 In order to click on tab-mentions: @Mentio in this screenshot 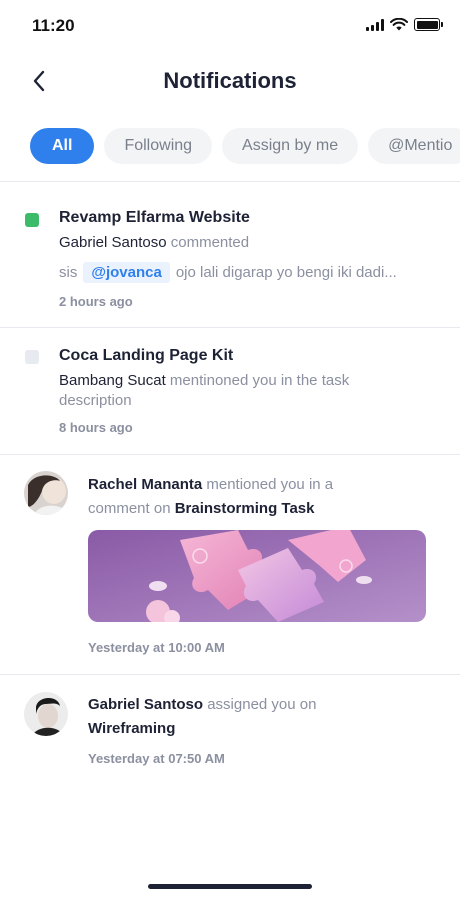, I will do `click(414, 146)`.